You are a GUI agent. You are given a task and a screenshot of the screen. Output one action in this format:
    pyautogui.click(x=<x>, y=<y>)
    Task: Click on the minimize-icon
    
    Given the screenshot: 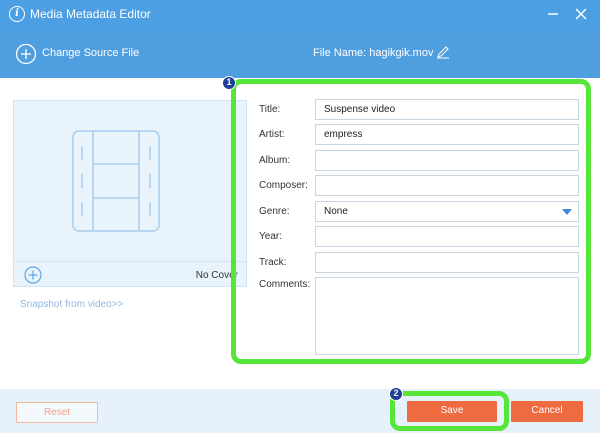 What is the action you would take?
    pyautogui.click(x=553, y=14)
    